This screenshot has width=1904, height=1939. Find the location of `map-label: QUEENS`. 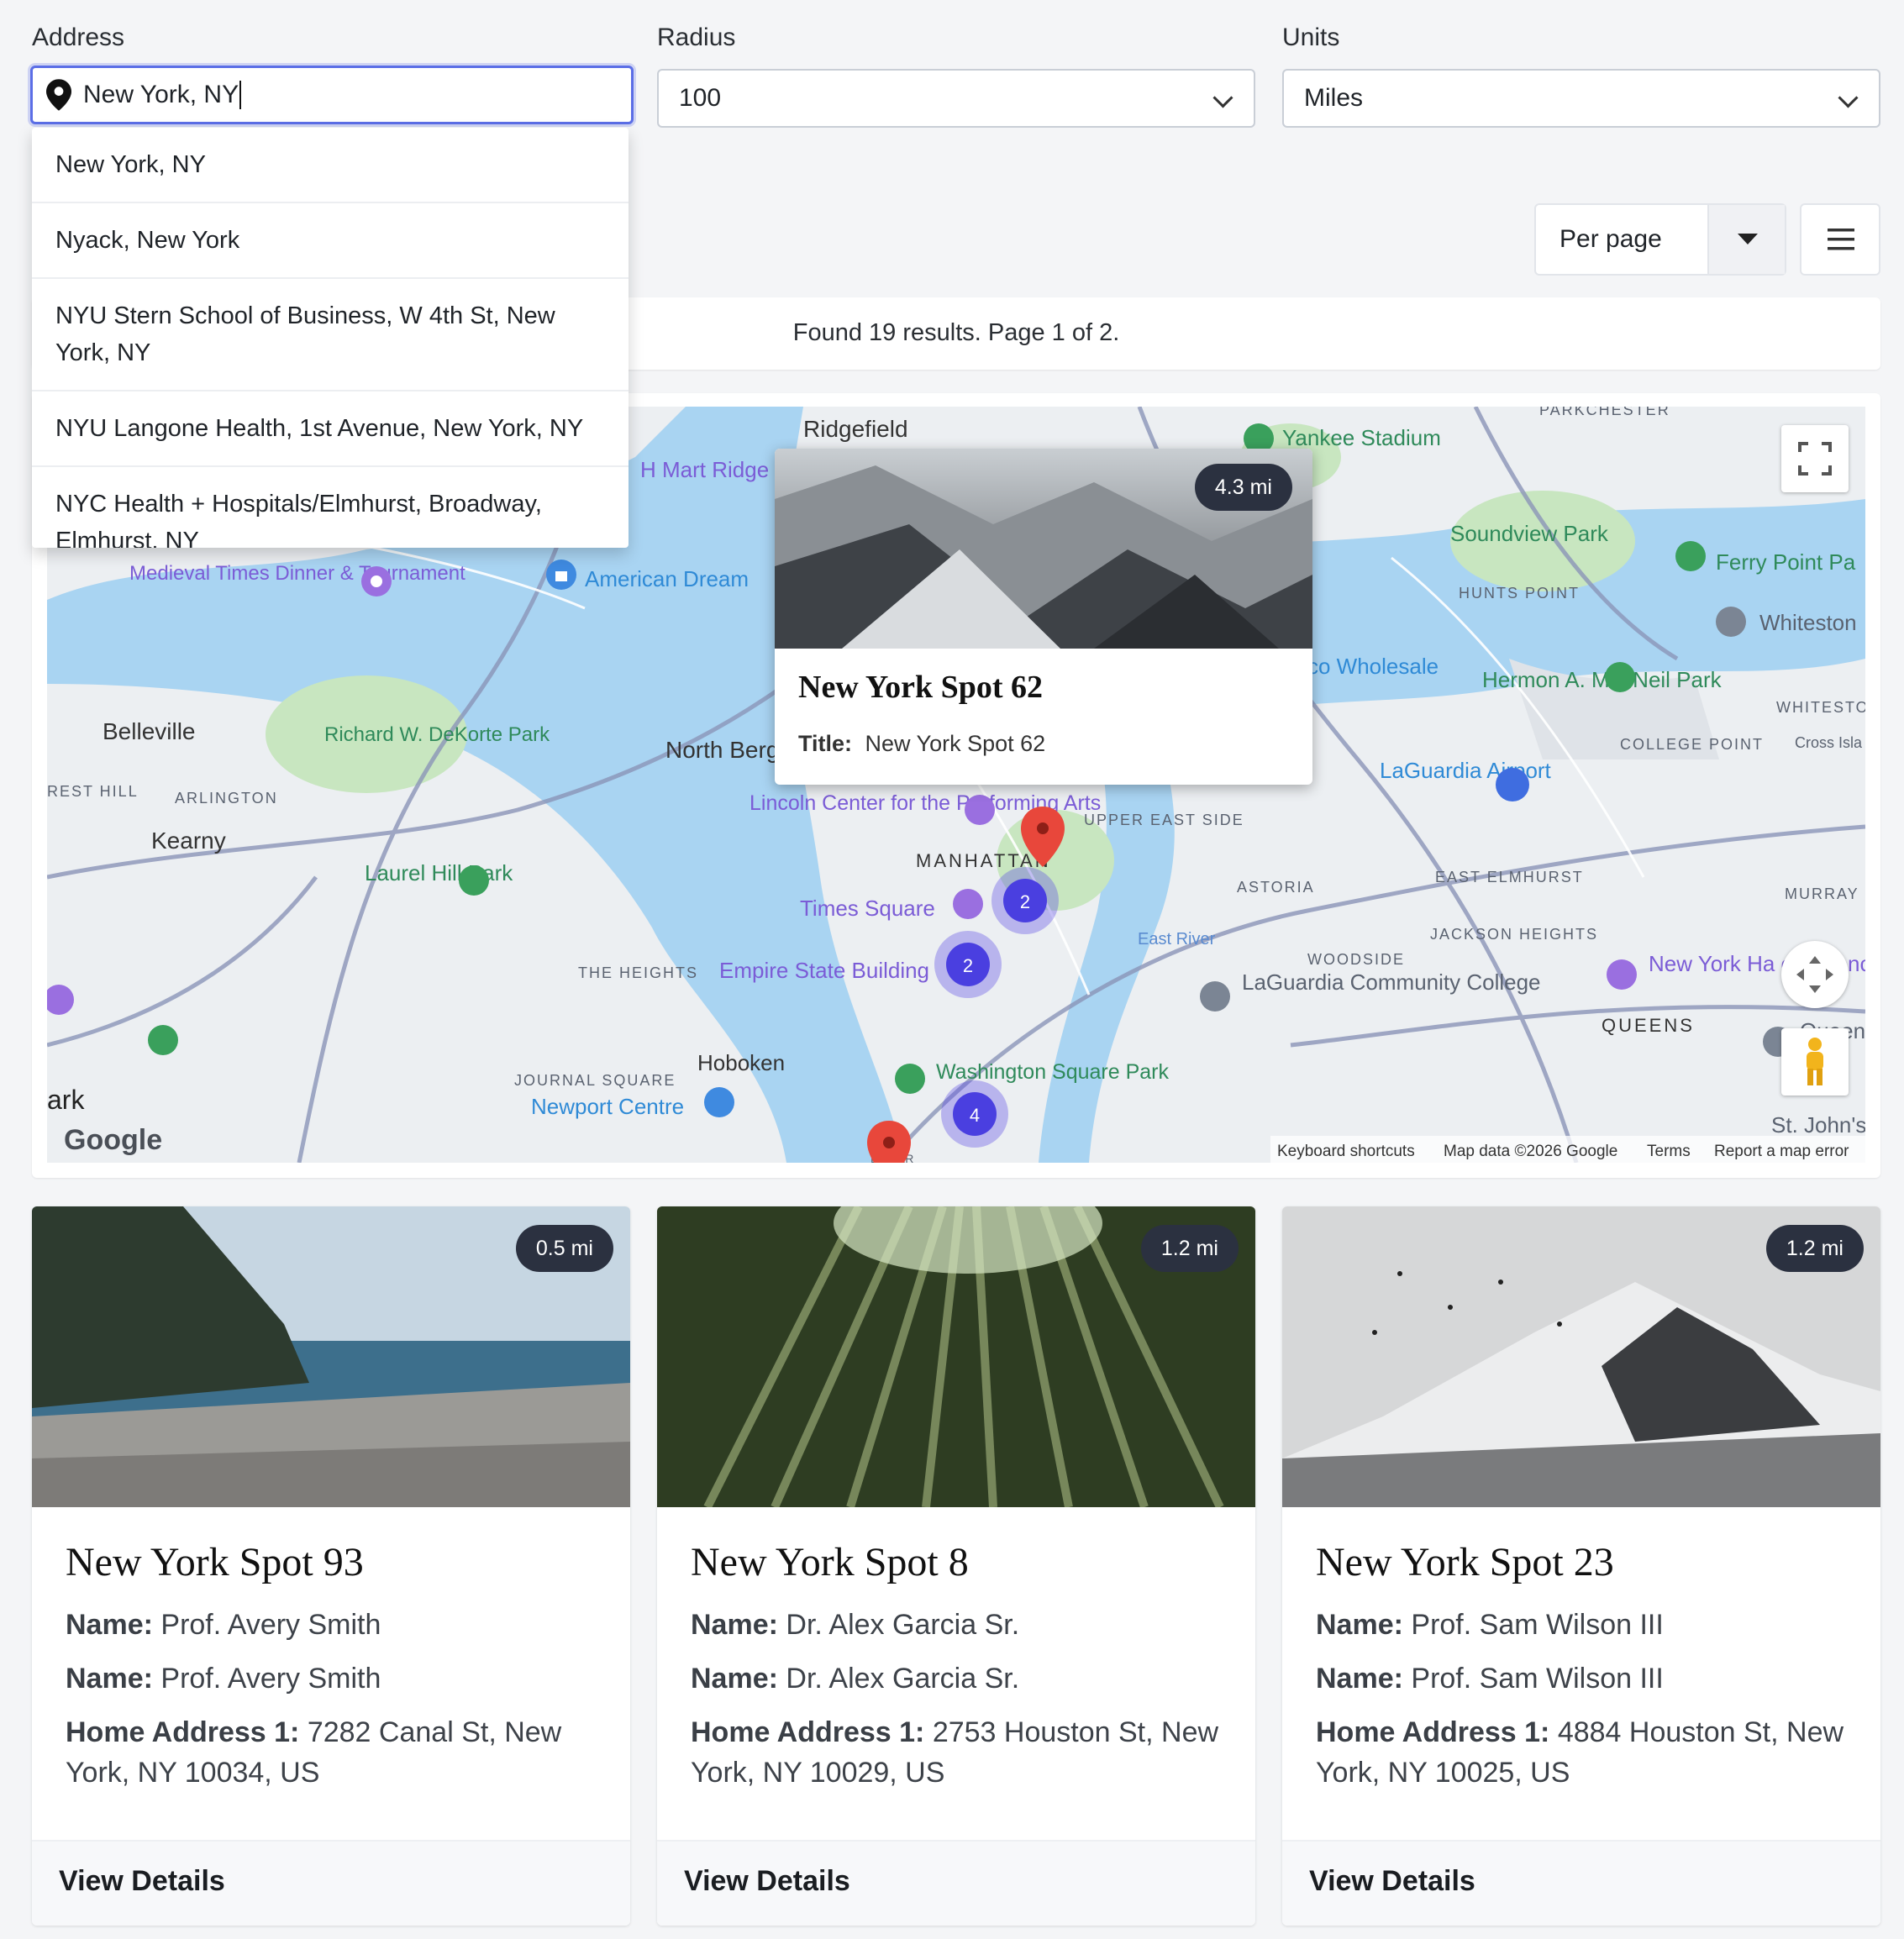

map-label: QUEENS is located at coordinates (1648, 1025).